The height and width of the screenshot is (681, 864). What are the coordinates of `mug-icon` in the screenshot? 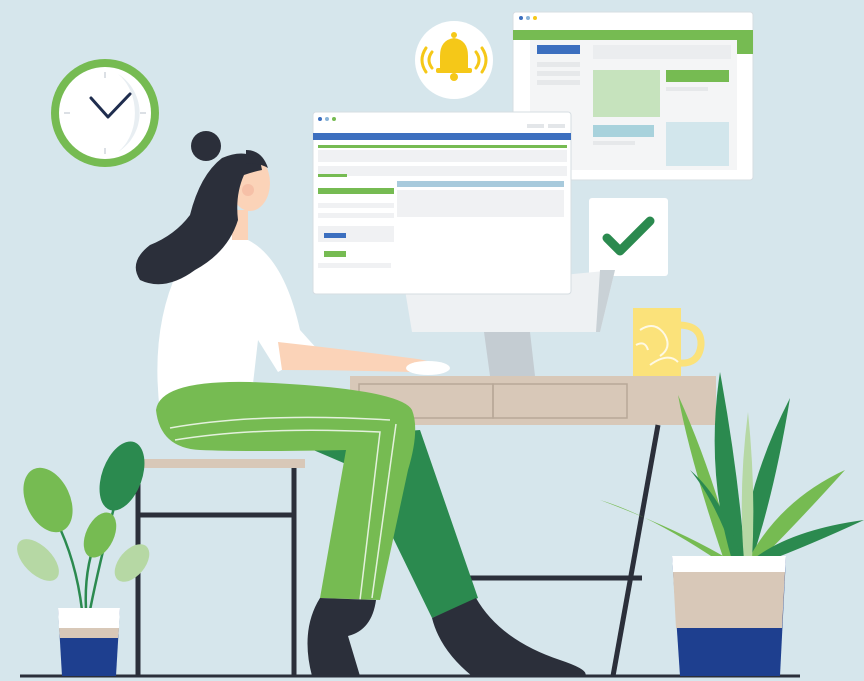 It's located at (669, 342).